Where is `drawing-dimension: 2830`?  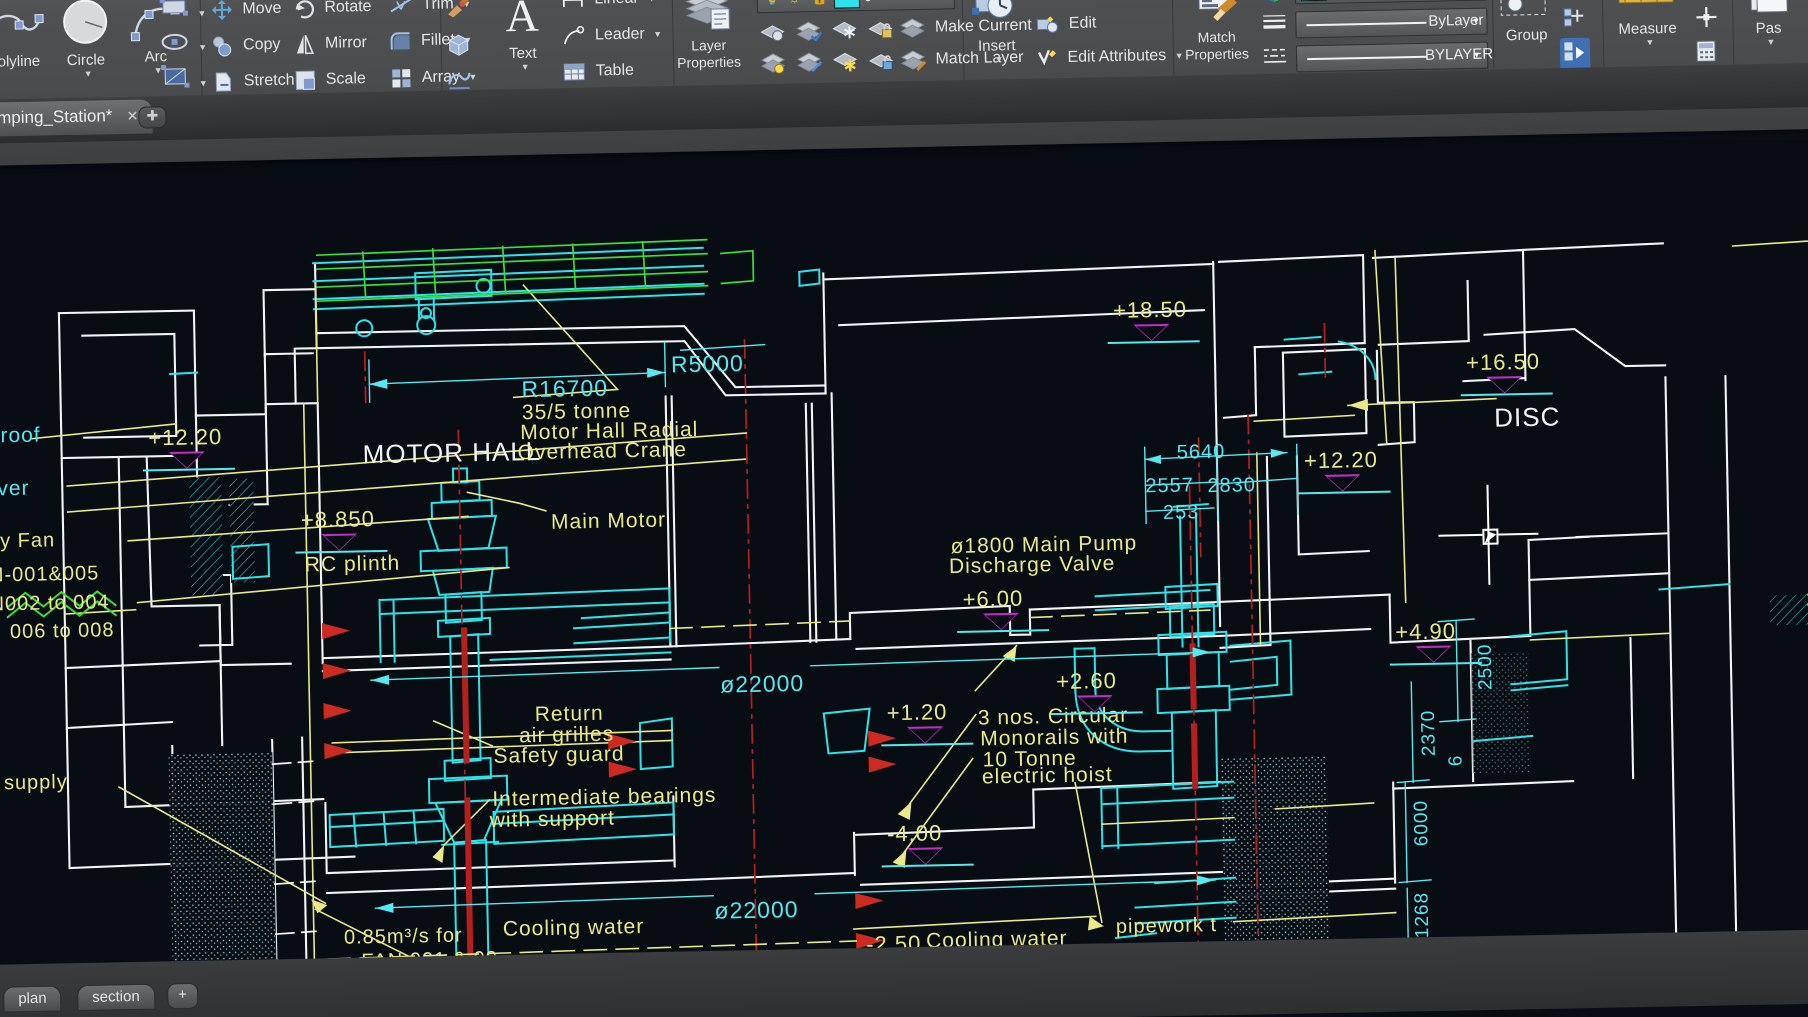 drawing-dimension: 2830 is located at coordinates (1231, 486).